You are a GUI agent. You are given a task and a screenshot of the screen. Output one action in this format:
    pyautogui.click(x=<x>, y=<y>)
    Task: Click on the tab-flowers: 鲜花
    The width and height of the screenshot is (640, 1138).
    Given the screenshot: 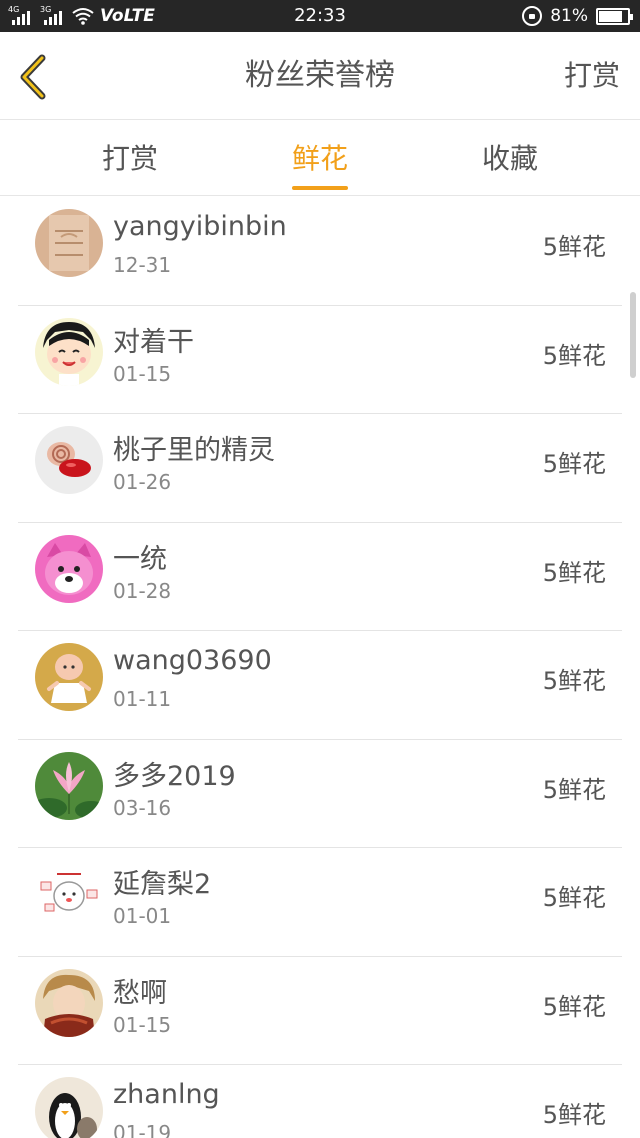 What is the action you would take?
    pyautogui.click(x=320, y=158)
    